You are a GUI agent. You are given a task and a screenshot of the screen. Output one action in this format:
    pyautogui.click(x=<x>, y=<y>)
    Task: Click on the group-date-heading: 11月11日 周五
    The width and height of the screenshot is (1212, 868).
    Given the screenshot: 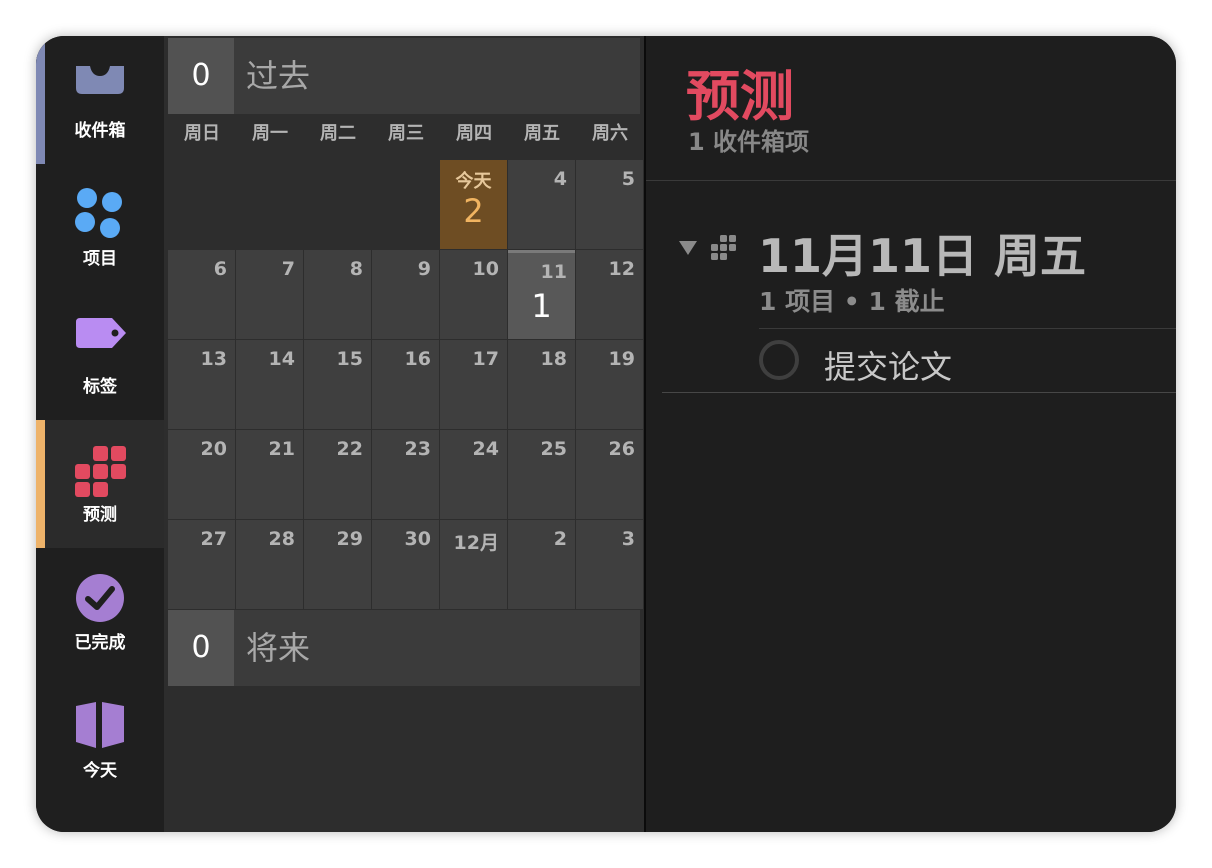 What is the action you would take?
    pyautogui.click(x=922, y=256)
    